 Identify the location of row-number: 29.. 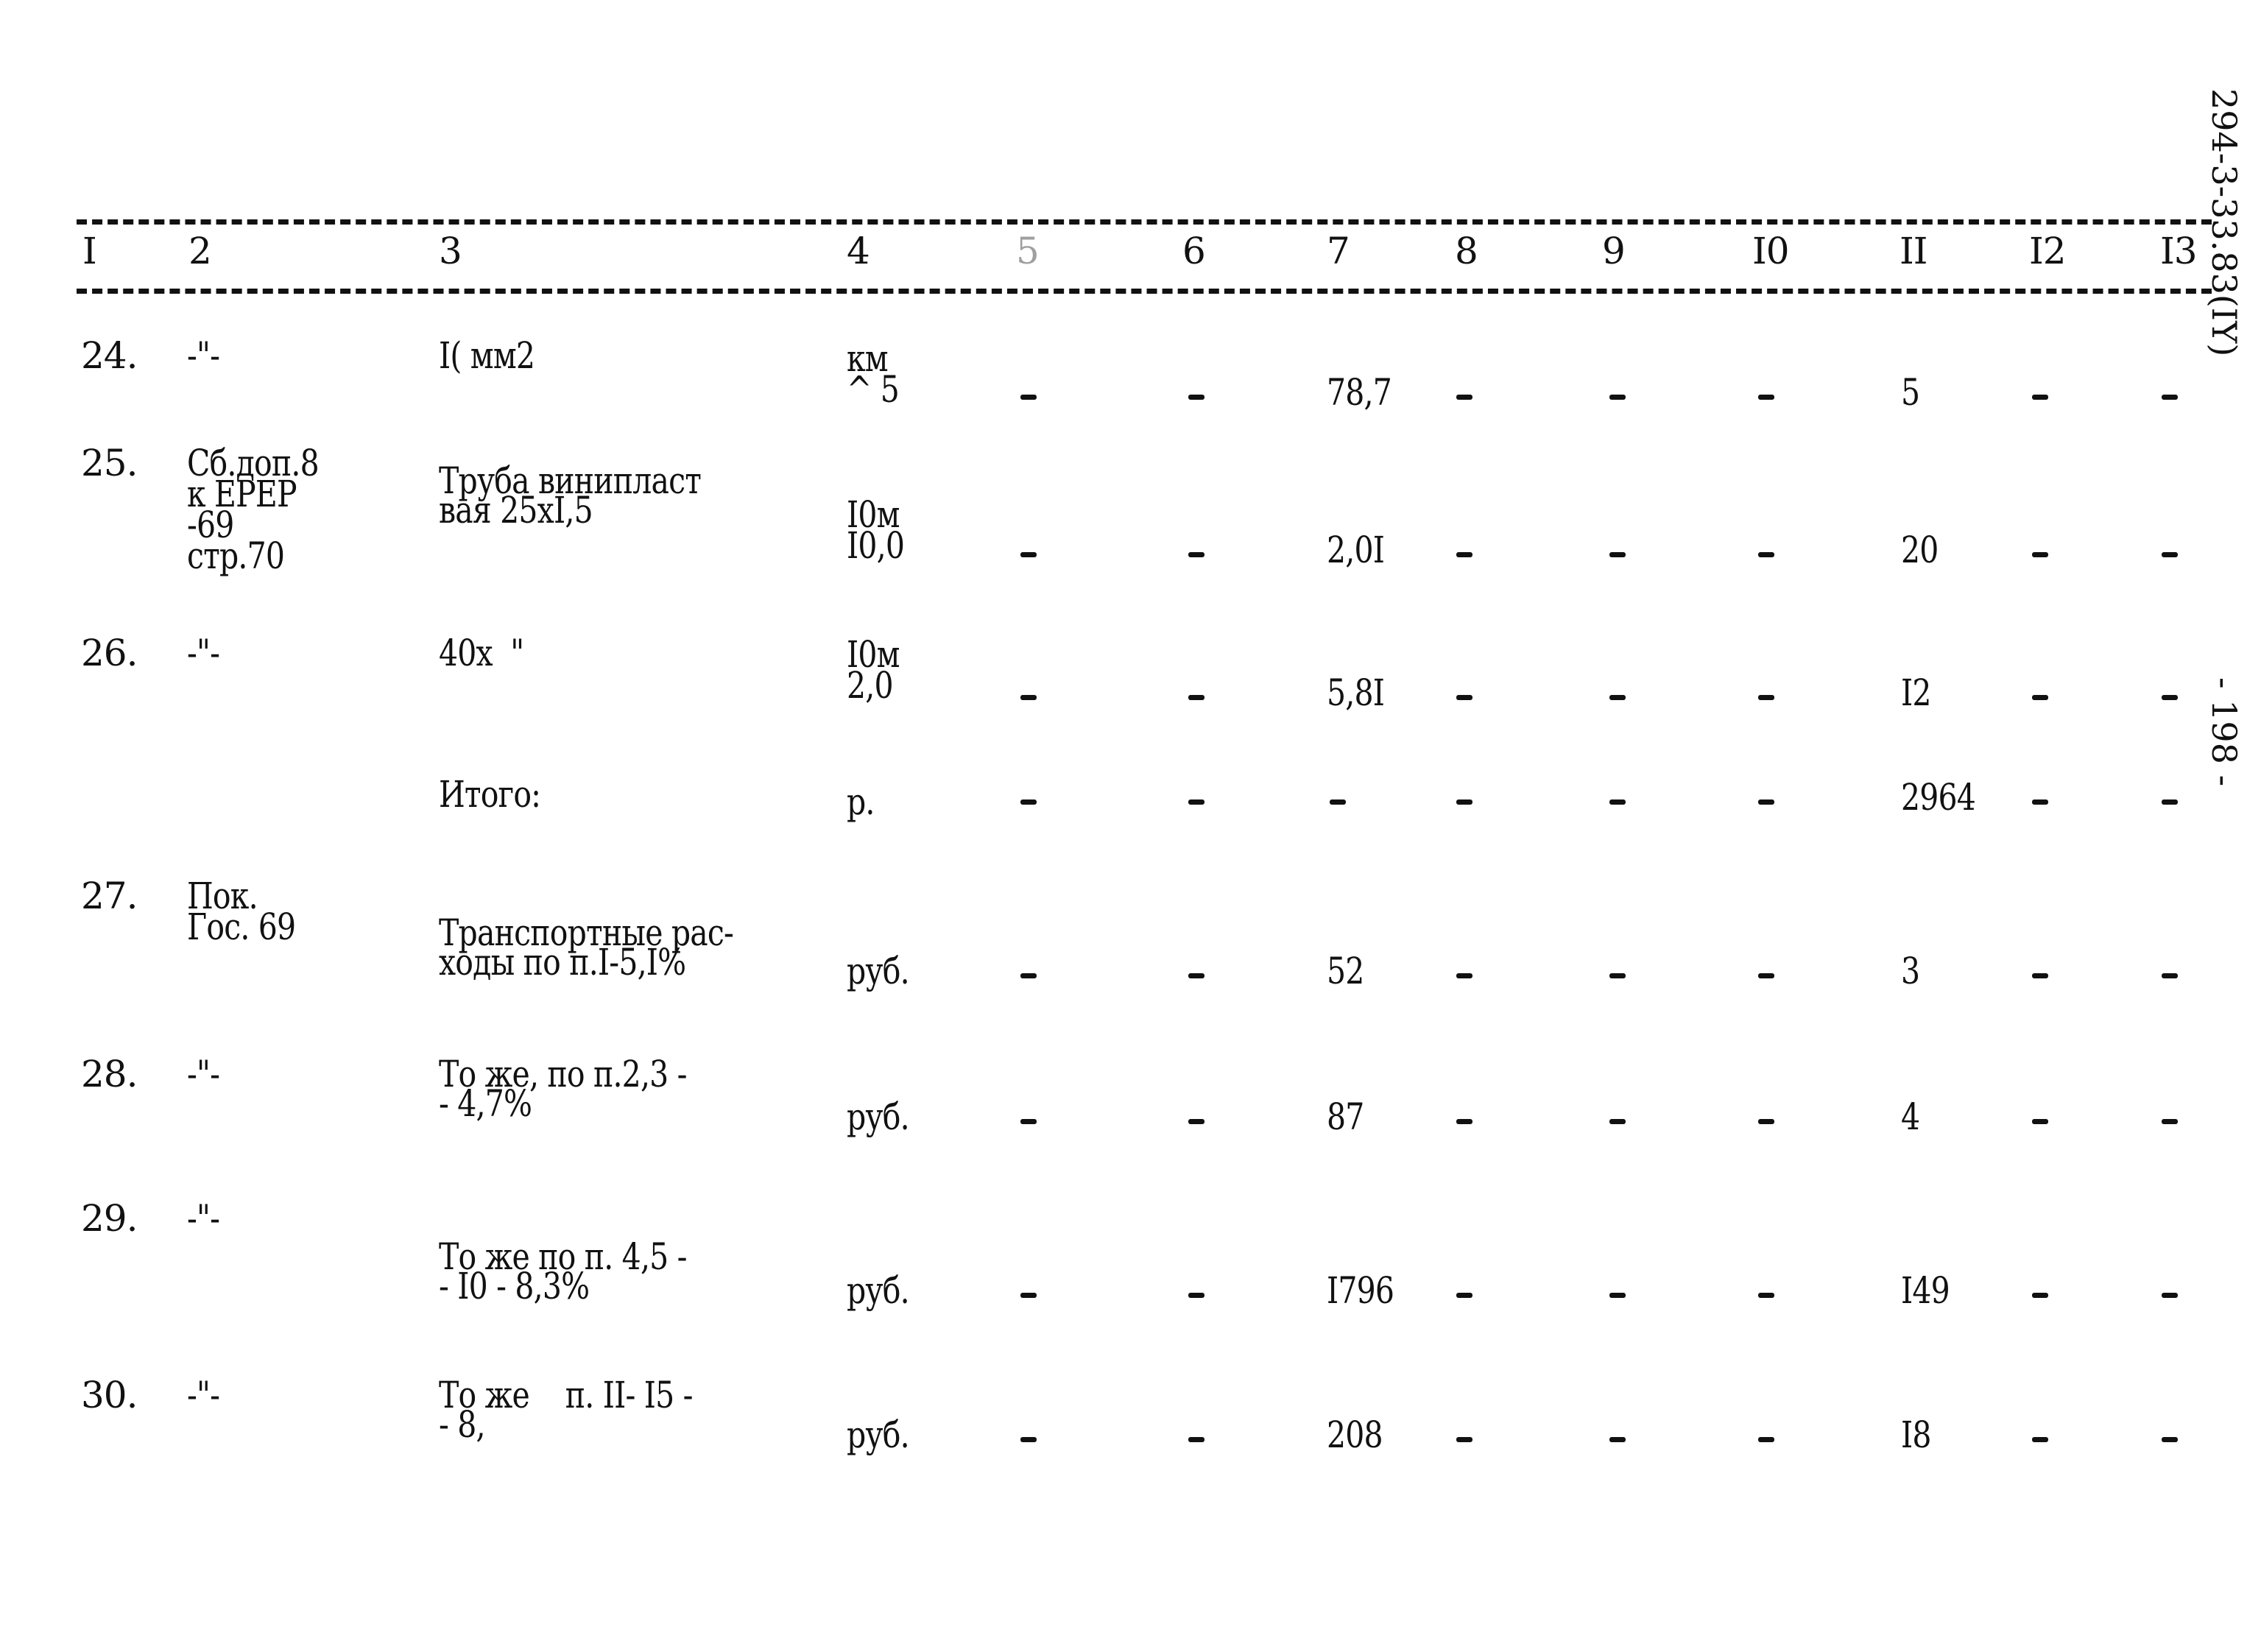
(109, 1218).